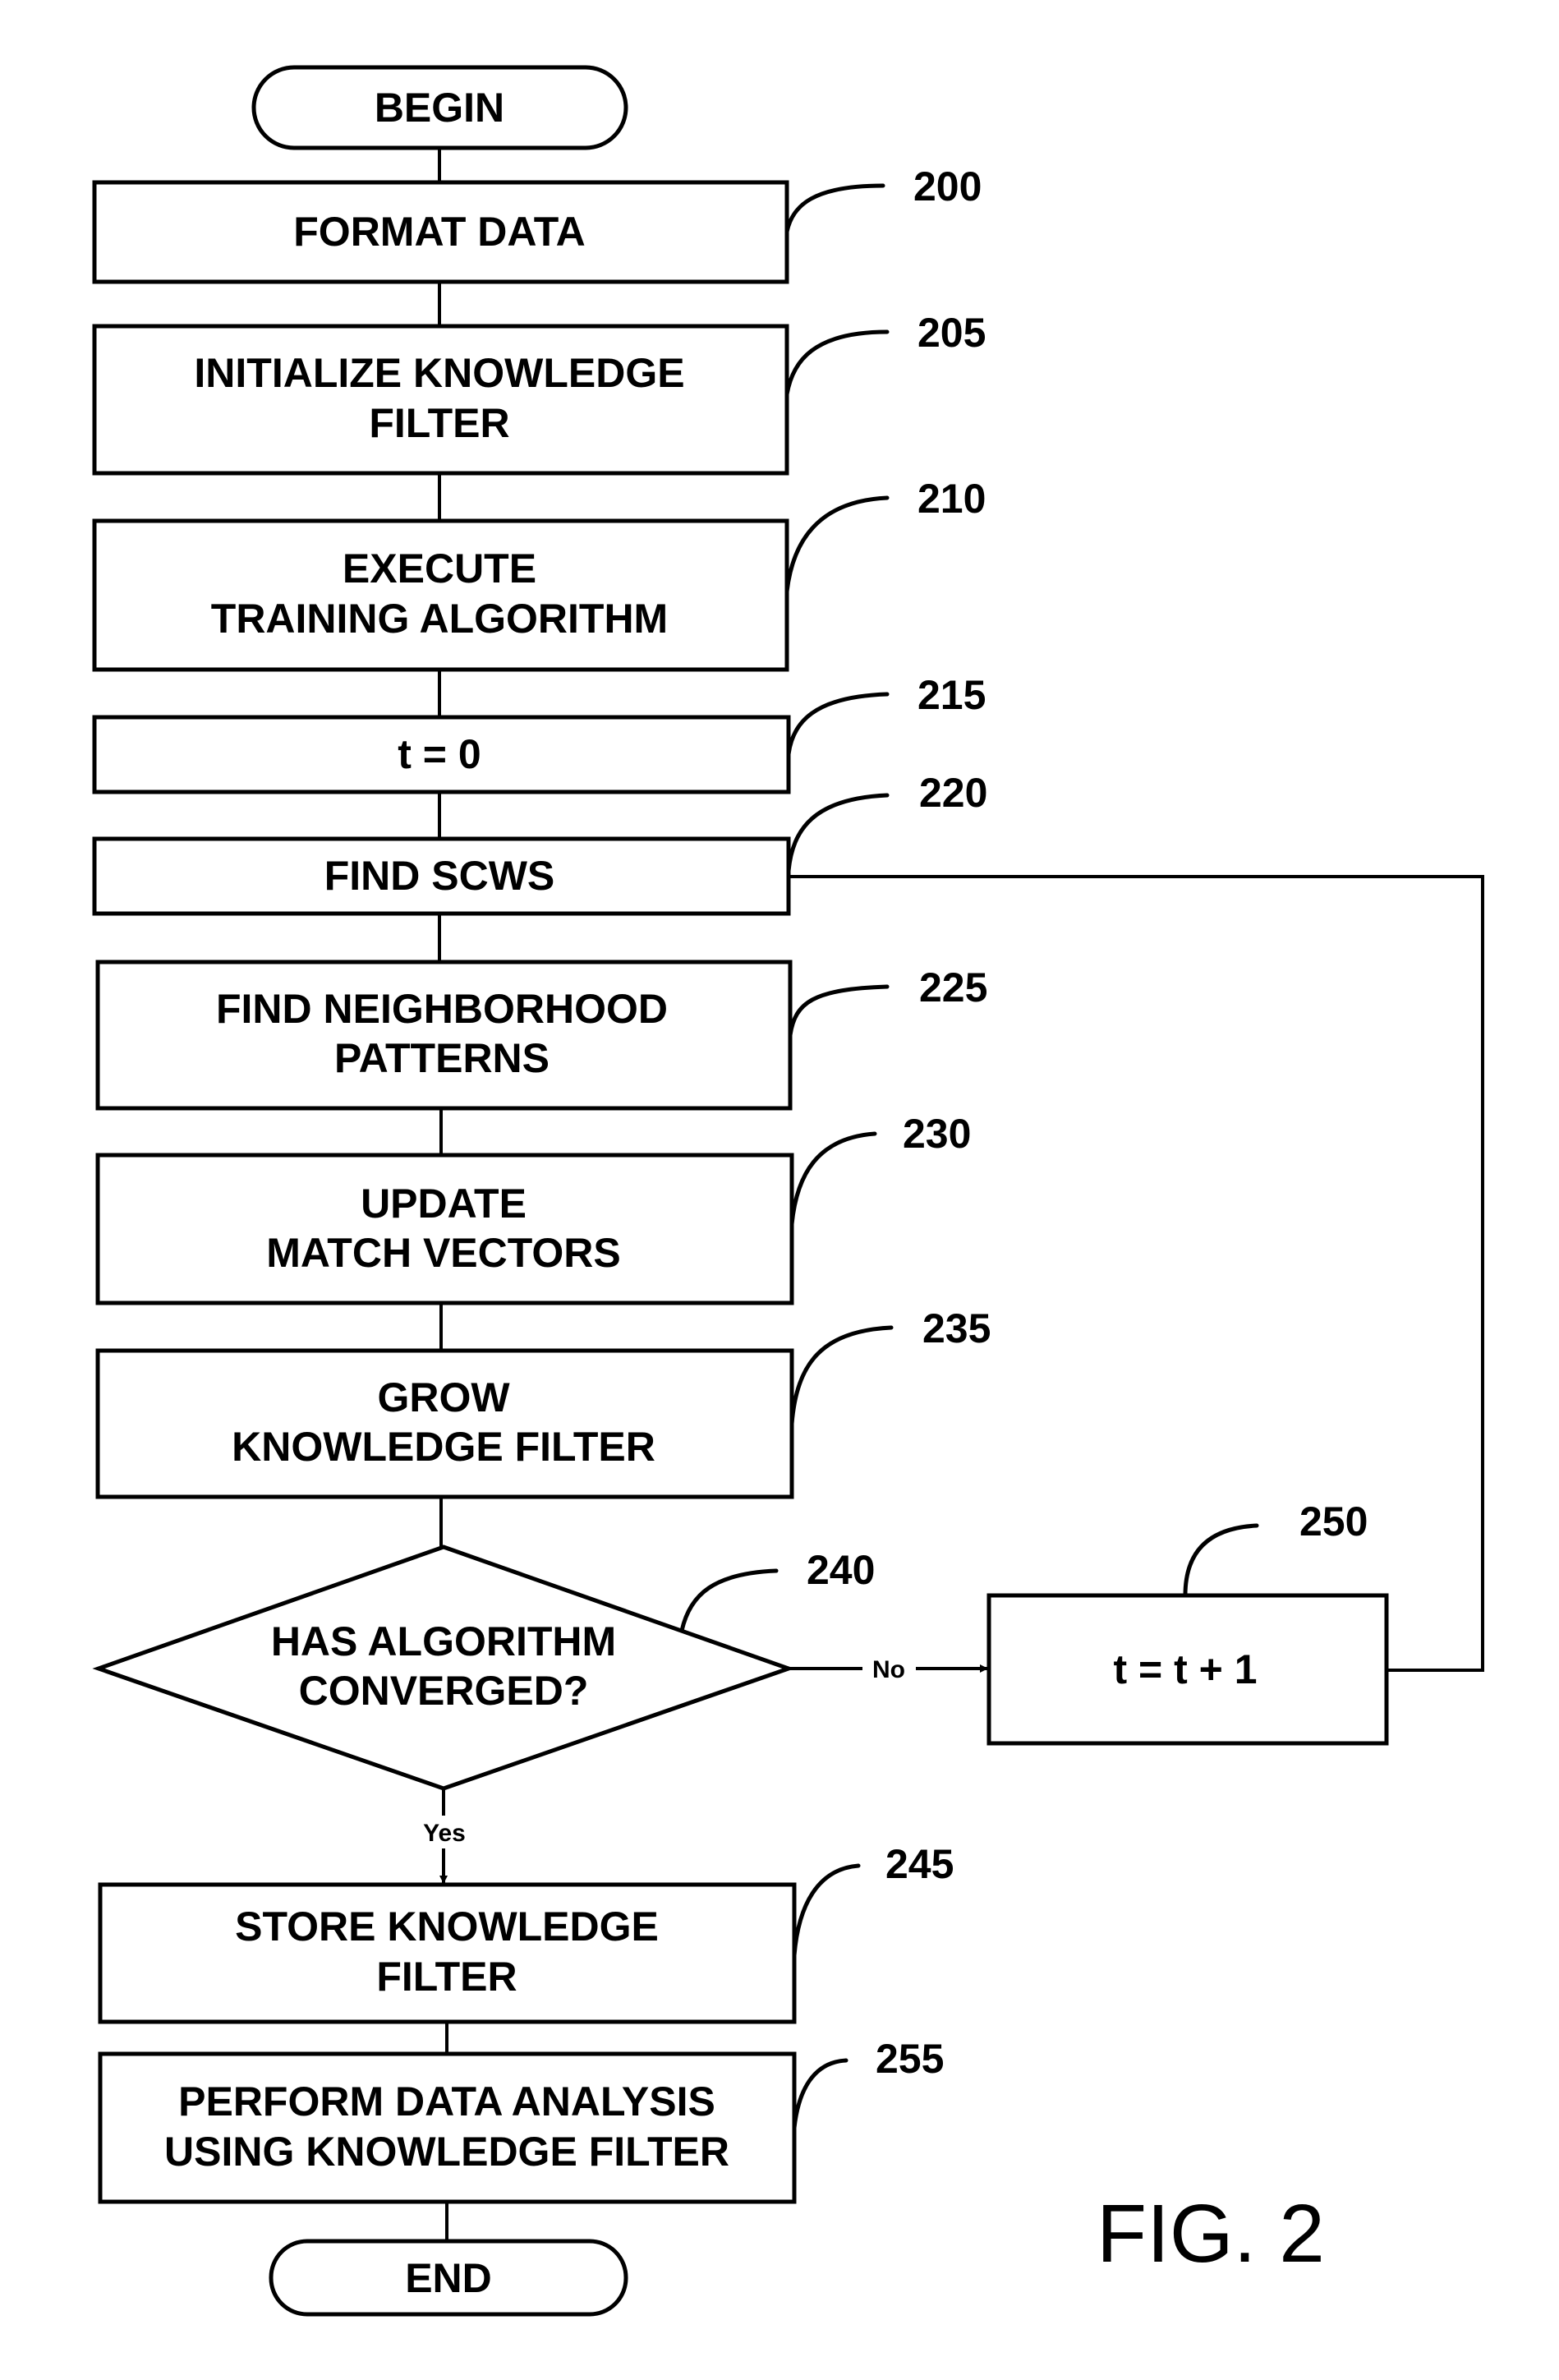 This screenshot has height=2380, width=1559. What do you see at coordinates (444, 1447) in the screenshot?
I see `process-235-line-2: KNOWLEDGE FILTER` at bounding box center [444, 1447].